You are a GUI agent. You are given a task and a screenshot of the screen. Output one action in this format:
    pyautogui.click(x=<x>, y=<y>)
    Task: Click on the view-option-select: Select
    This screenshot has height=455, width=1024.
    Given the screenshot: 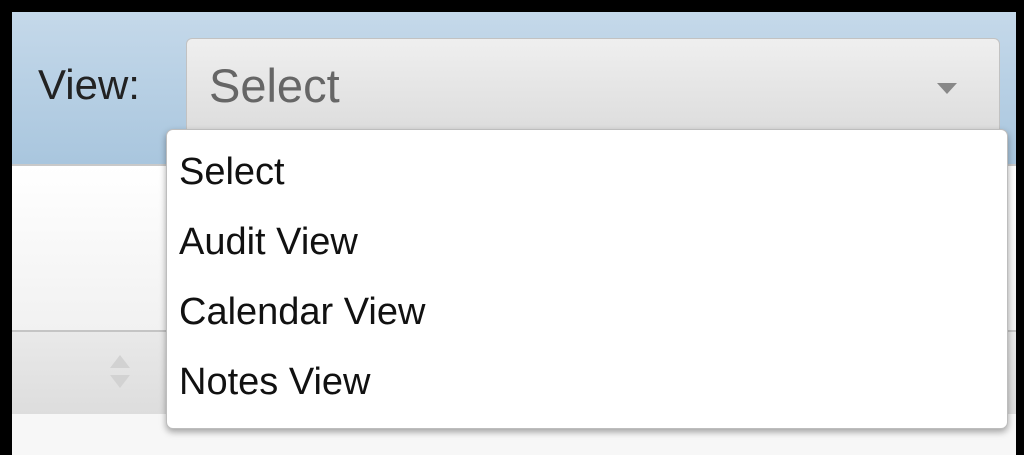 What is the action you would take?
    pyautogui.click(x=232, y=172)
    